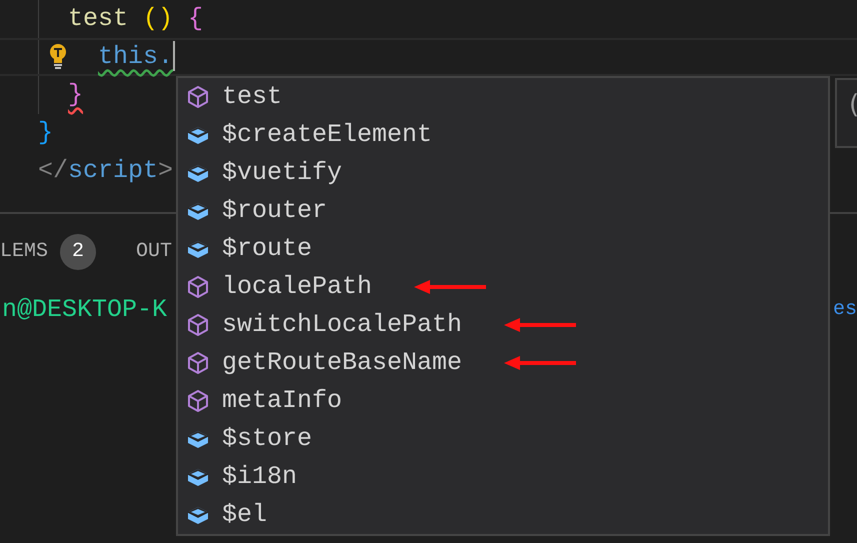  What do you see at coordinates (166, 170) in the screenshot?
I see `code-token: >` at bounding box center [166, 170].